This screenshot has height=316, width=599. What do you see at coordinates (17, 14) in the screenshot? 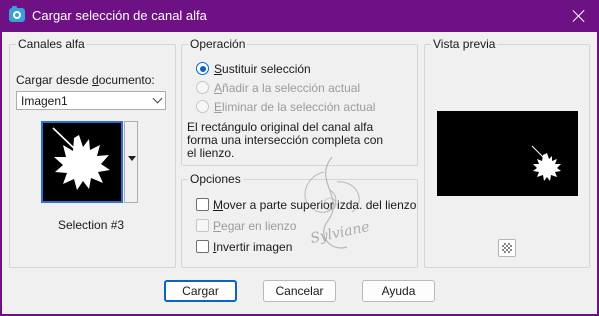
I see `camera-icon` at bounding box center [17, 14].